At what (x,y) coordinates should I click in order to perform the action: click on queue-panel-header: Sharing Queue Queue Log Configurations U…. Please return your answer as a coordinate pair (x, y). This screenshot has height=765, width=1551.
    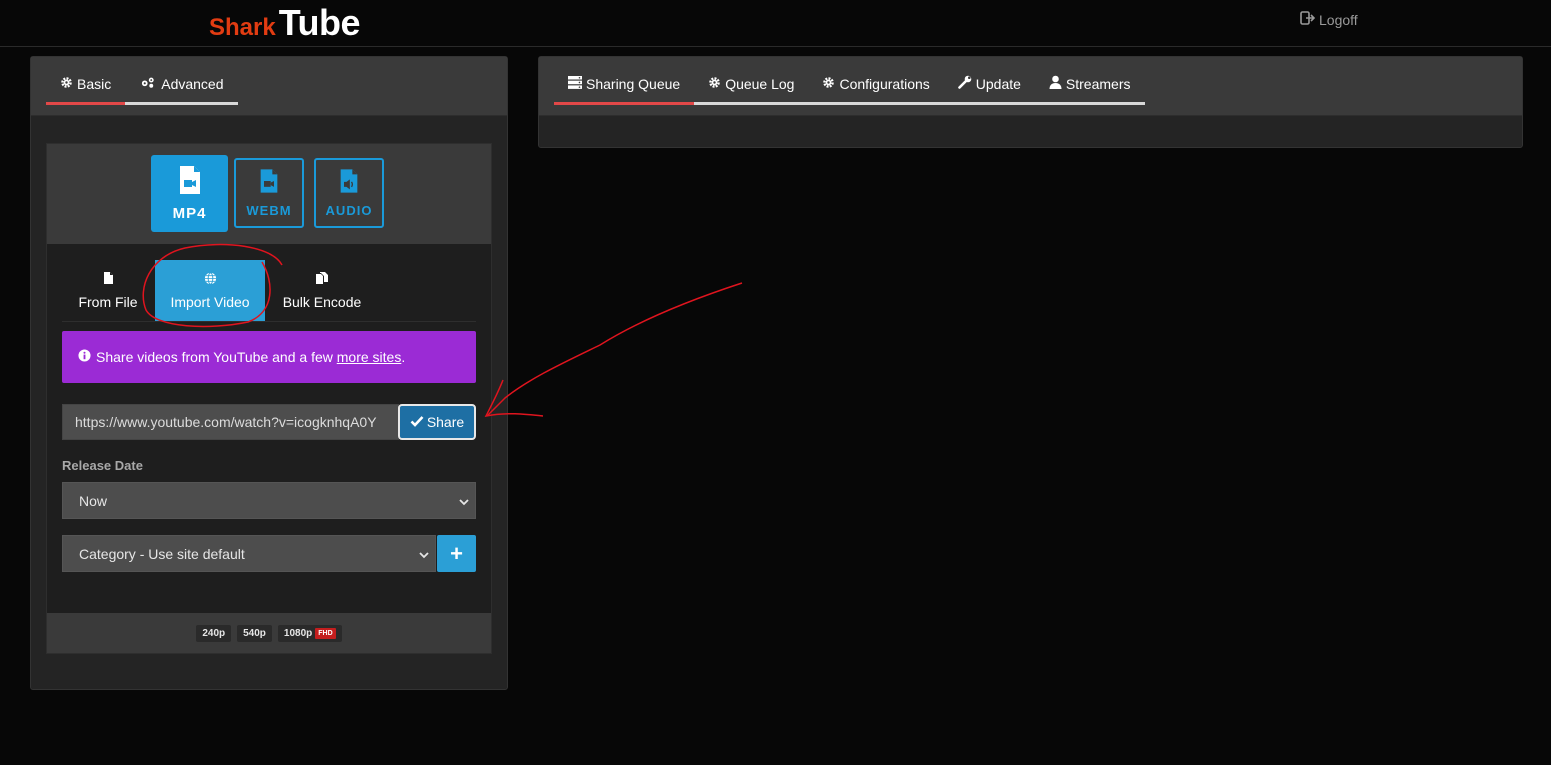
    Looking at the image, I should click on (1030, 86).